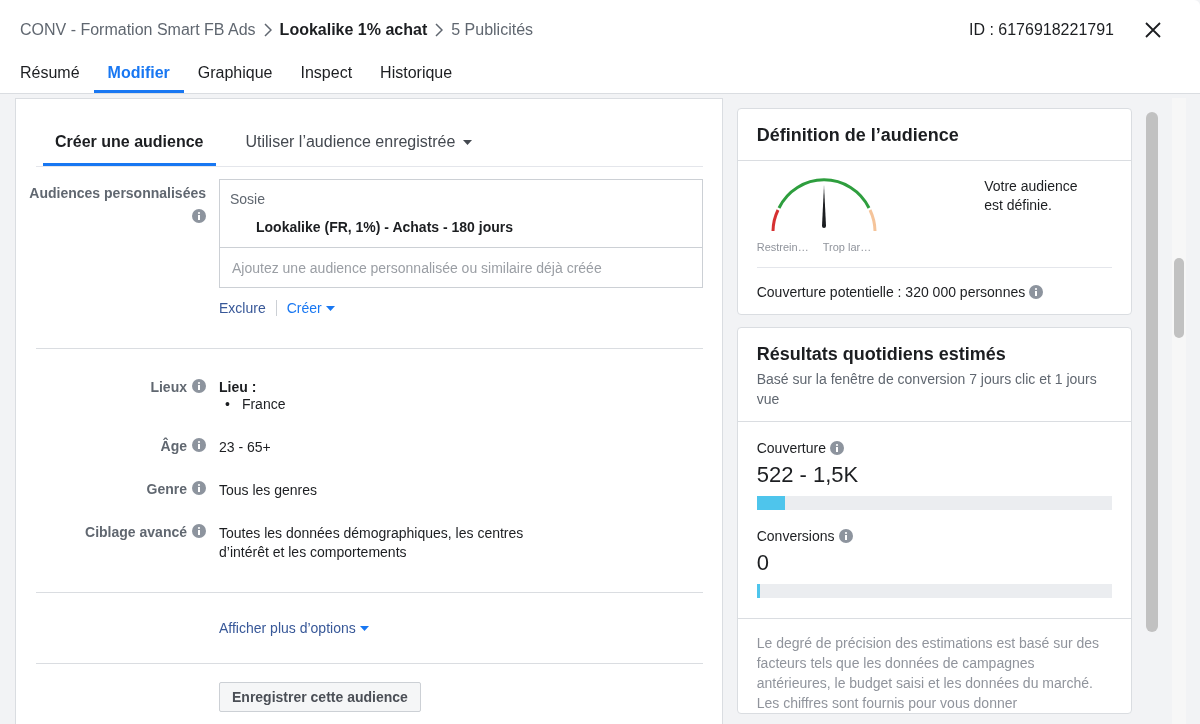 This screenshot has height=724, width=1200. What do you see at coordinates (136, 532) in the screenshot?
I see `field-label: Ciblage avancé` at bounding box center [136, 532].